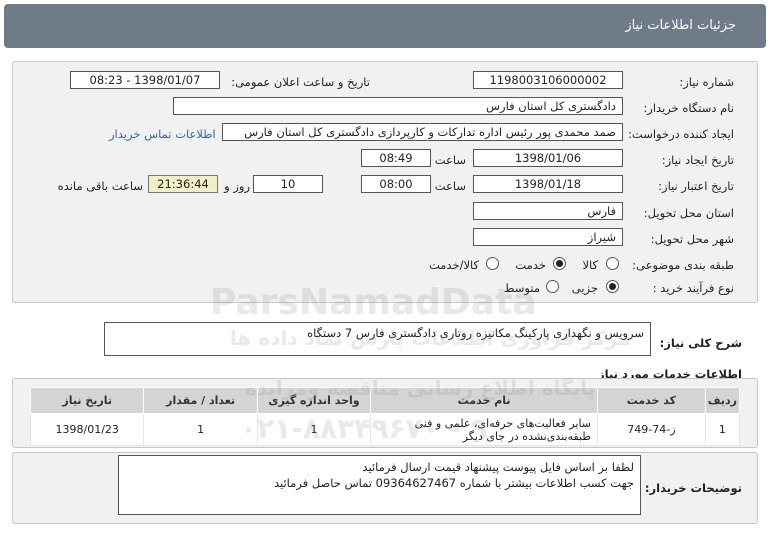 Image resolution: width=770 pixels, height=545 pixels. Describe the element at coordinates (692, 239) in the screenshot. I see `city-label: شهر محل تحویل:` at that location.